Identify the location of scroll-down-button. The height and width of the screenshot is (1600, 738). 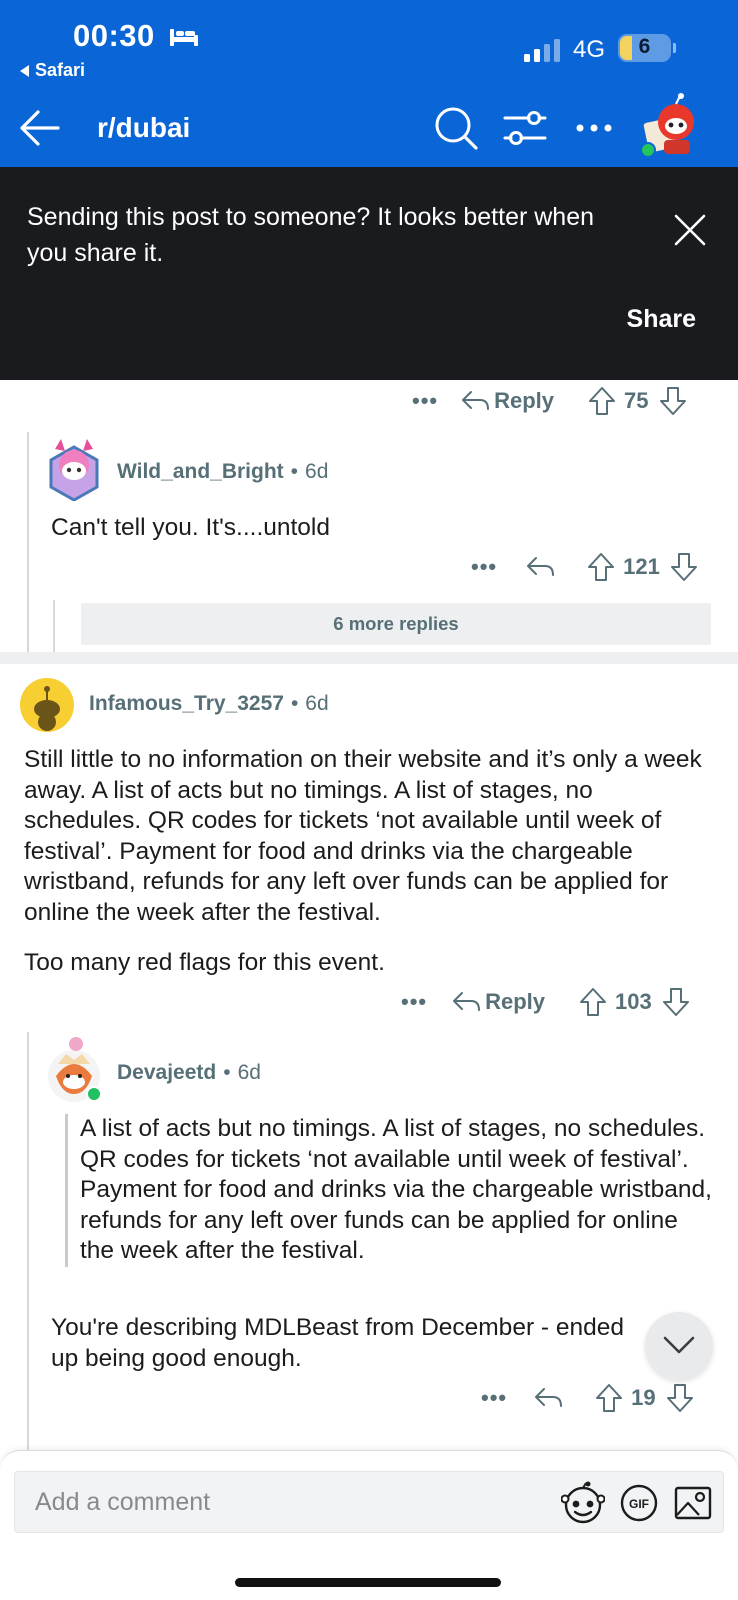
(679, 1346).